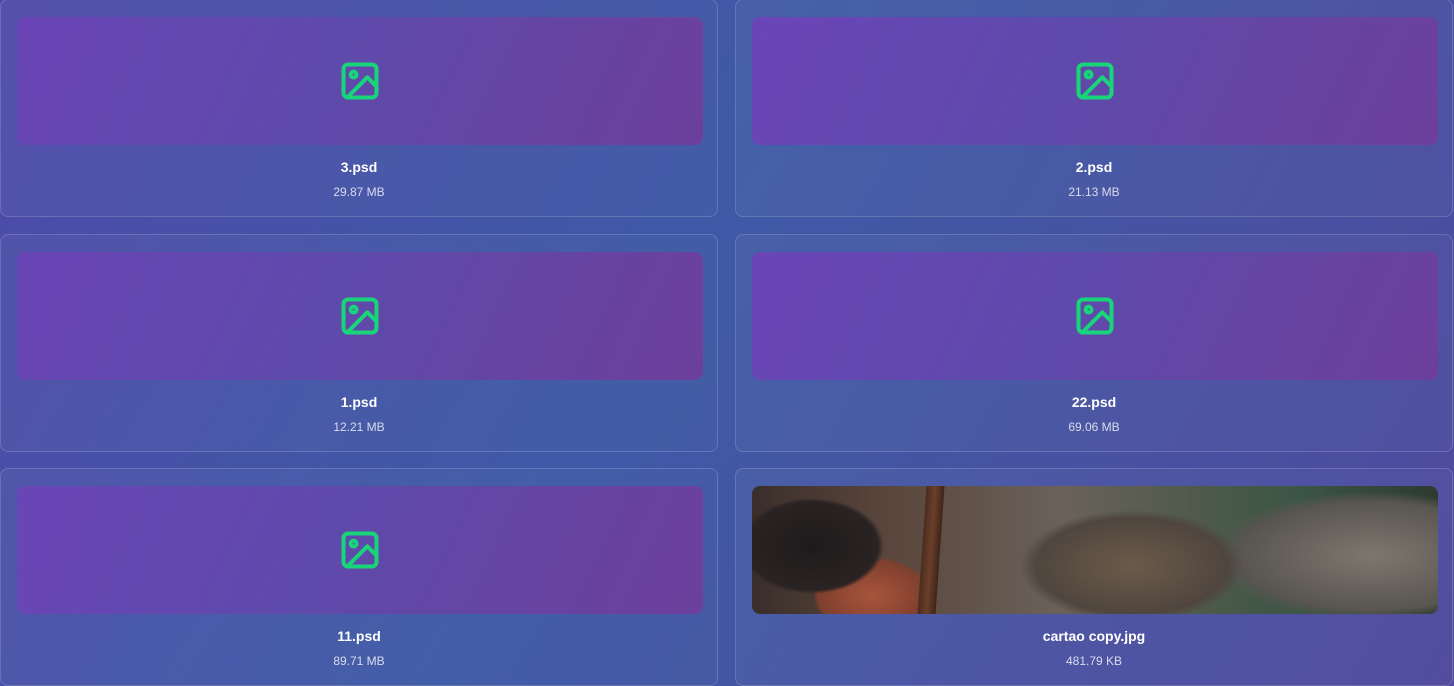  I want to click on file-size: 29.87 MB, so click(359, 192).